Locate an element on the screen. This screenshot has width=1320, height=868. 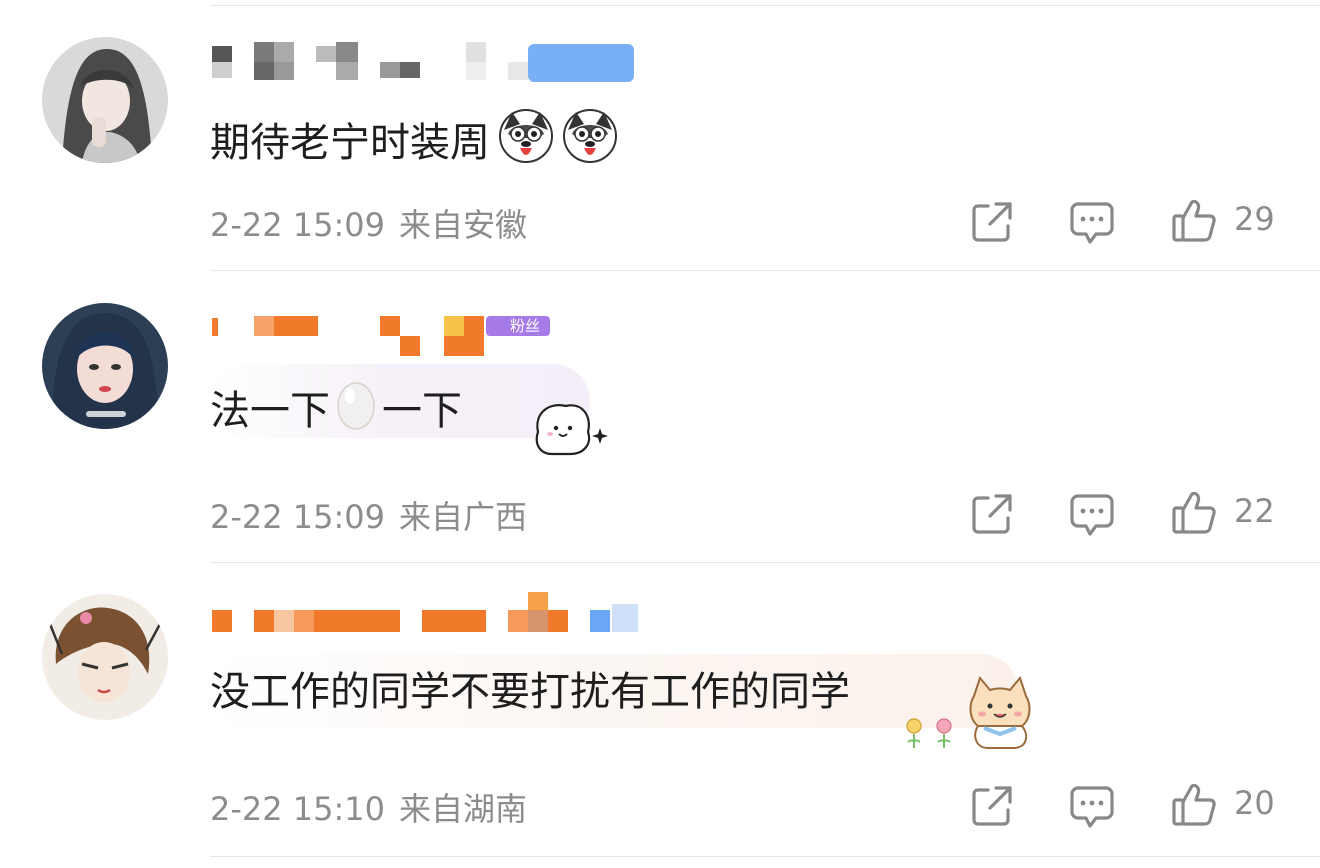
fan-badge-text: 粉丝 is located at coordinates (525, 326).